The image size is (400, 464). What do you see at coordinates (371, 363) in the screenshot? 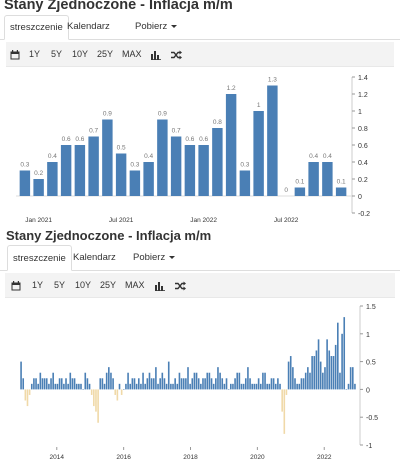
I see `y-tick-label: 0.5` at bounding box center [371, 363].